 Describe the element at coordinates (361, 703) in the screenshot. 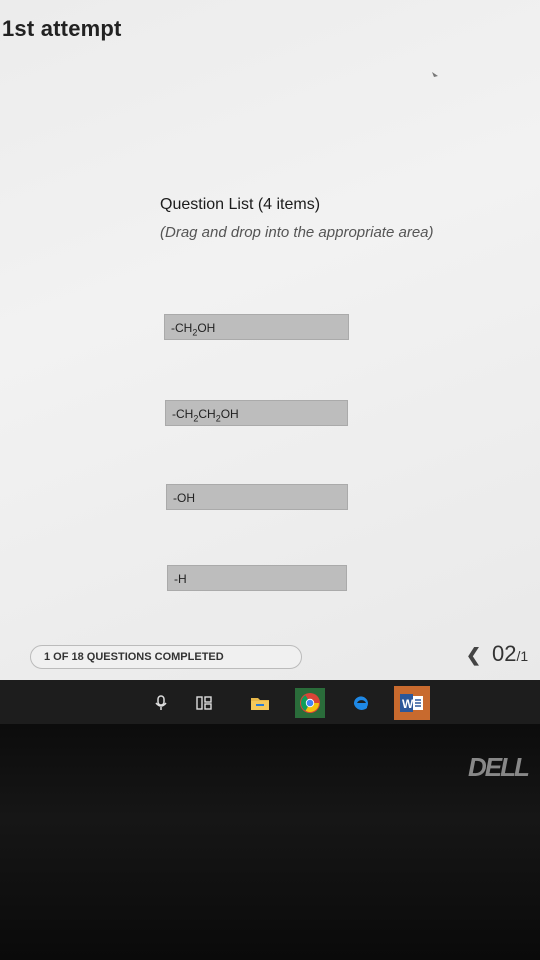

I see `edge-icon` at that location.